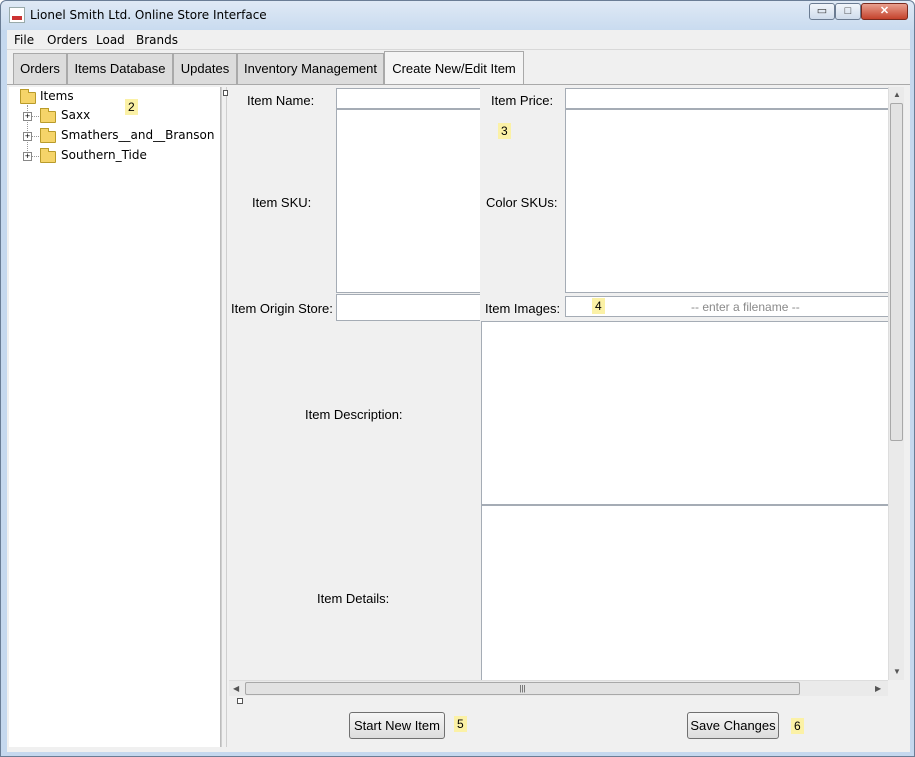 The width and height of the screenshot is (915, 757). What do you see at coordinates (104, 156) in the screenshot?
I see `tree-item-southern-tide: Southern_Tide` at bounding box center [104, 156].